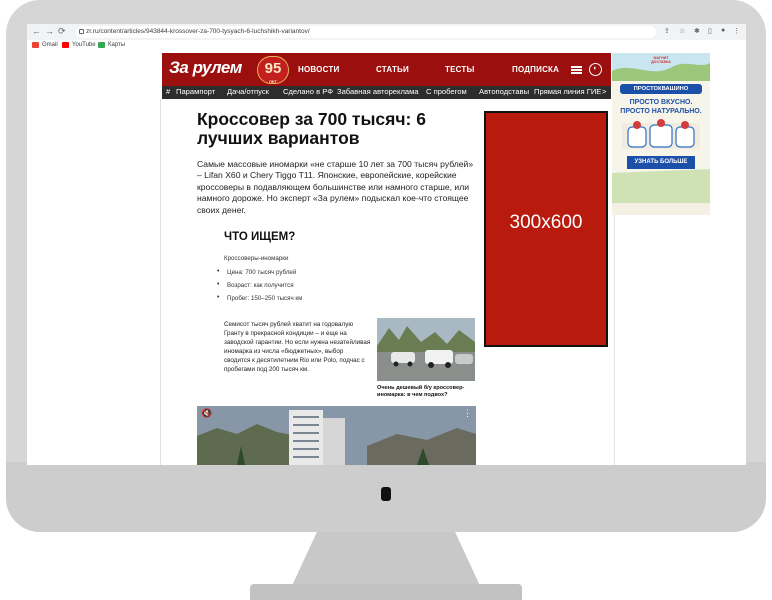 The width and height of the screenshot is (772, 600). What do you see at coordinates (723, 30) in the screenshot?
I see `profile-icon: ●` at bounding box center [723, 30].